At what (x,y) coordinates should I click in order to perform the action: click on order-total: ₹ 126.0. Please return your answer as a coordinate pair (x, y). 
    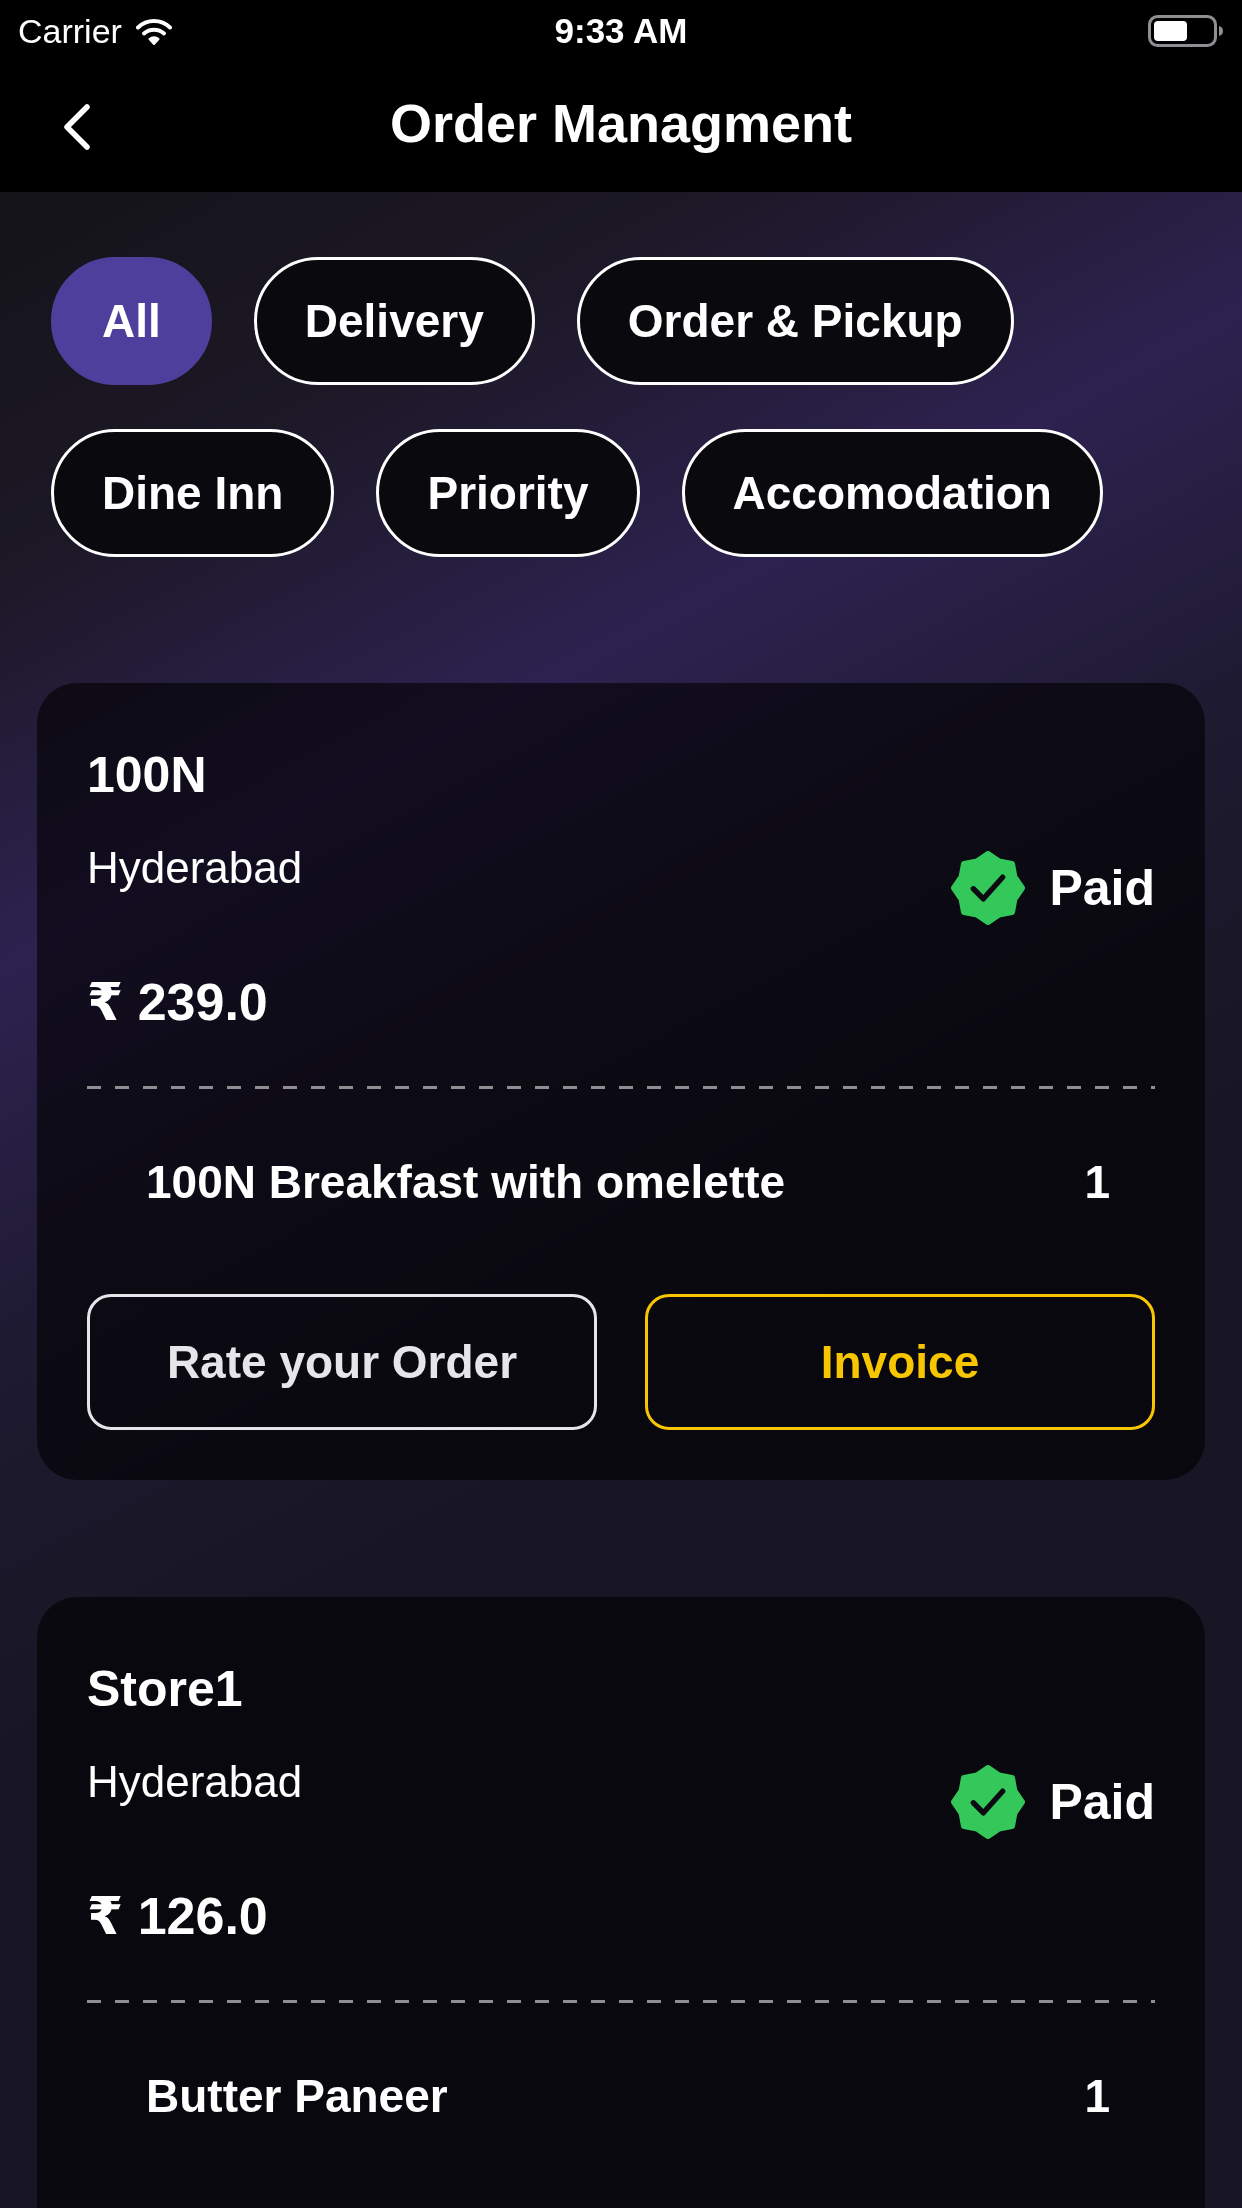
    Looking at the image, I should click on (177, 1916).